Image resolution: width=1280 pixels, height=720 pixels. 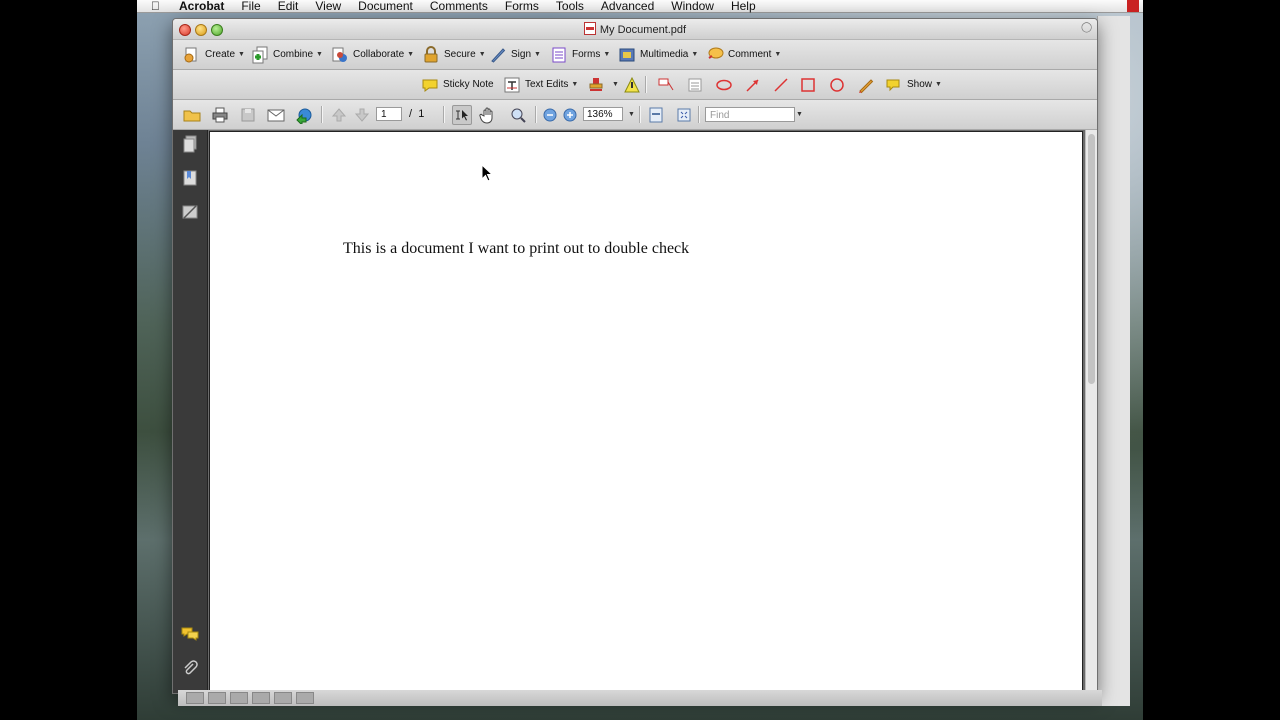 I want to click on text-edits-label: Text Edits, so click(x=547, y=84).